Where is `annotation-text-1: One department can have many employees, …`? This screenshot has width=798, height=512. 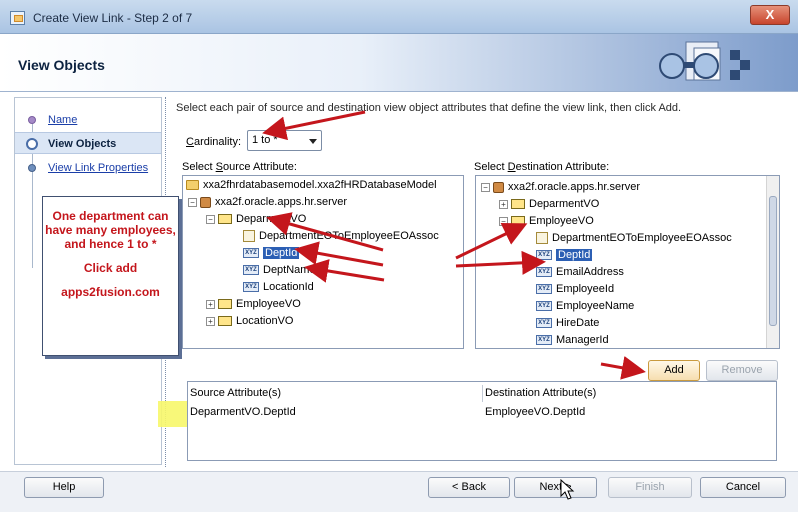
annotation-text-1: One department can have many employees, … is located at coordinates (110, 230).